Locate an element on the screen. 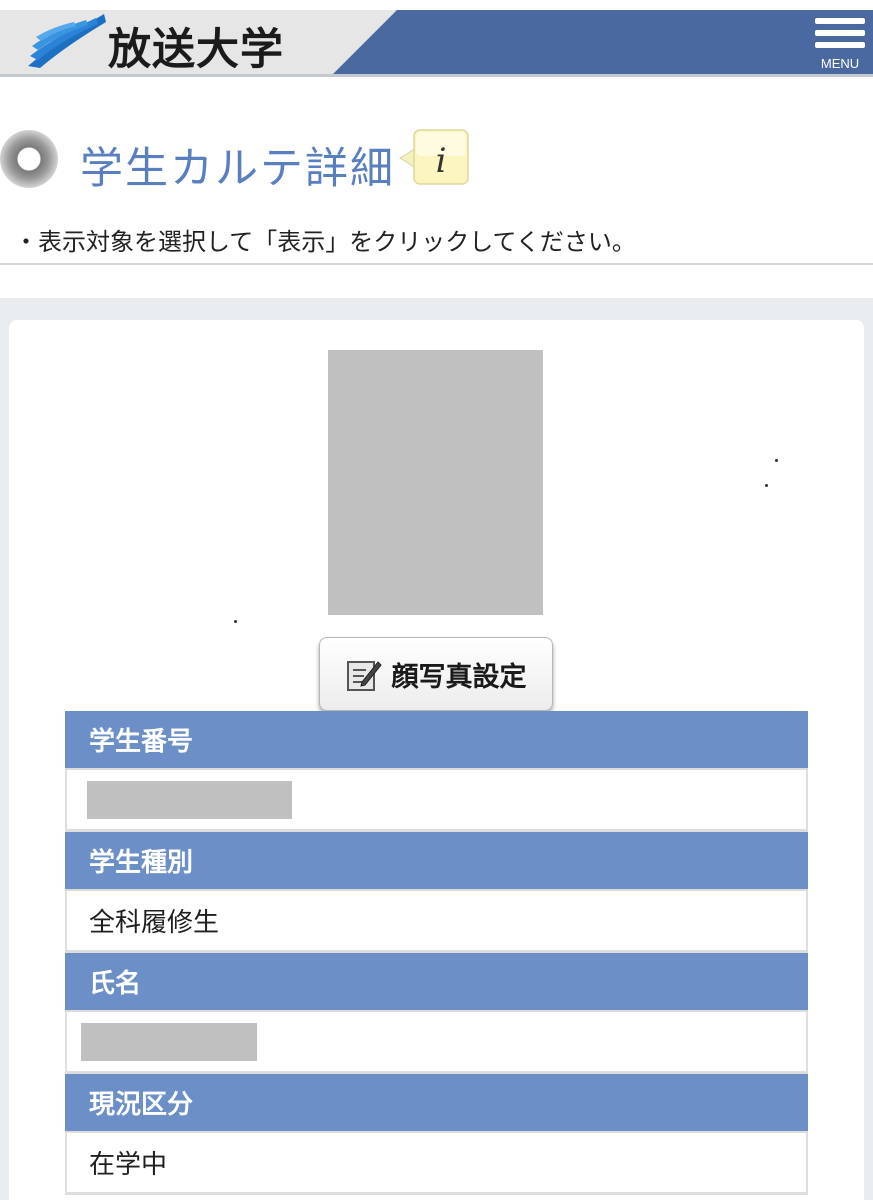  info-icon: i is located at coordinates (435, 157).